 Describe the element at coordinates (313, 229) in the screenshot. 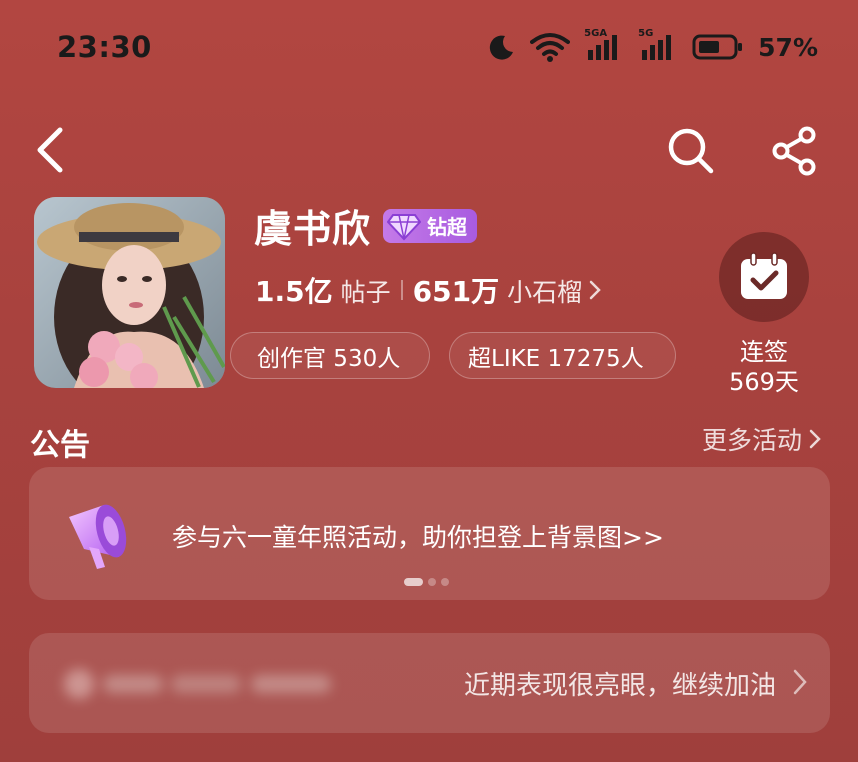

I see `profile-name: 虞书欣` at that location.